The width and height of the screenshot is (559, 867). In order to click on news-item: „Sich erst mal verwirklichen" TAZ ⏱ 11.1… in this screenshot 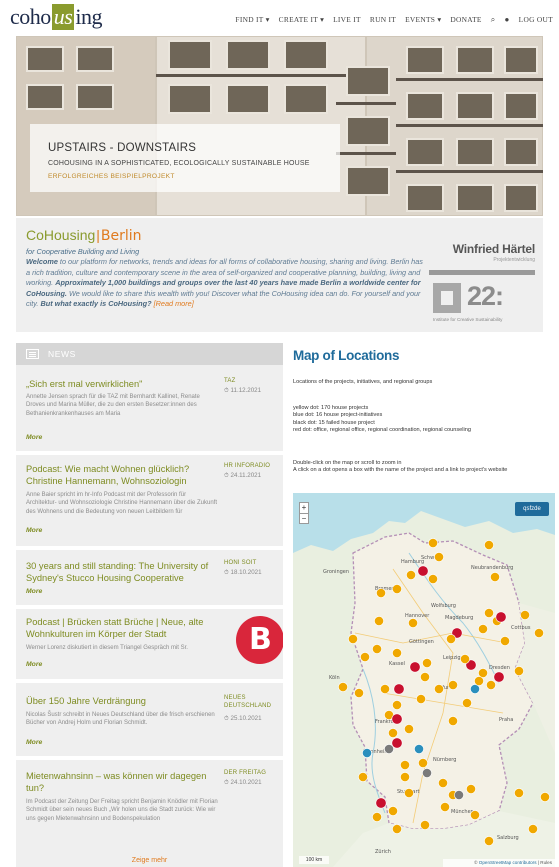, I will do `click(151, 413)`.